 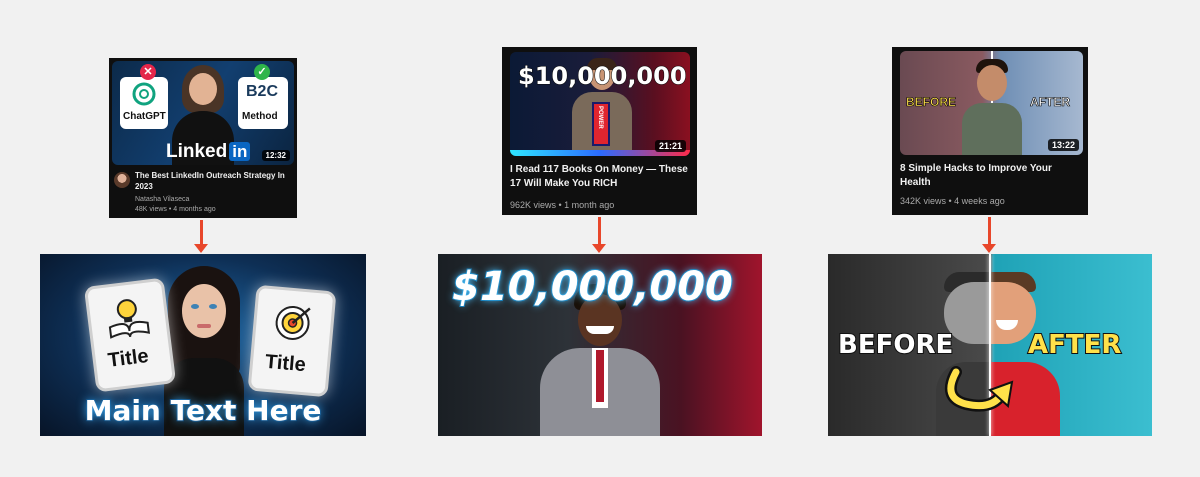 What do you see at coordinates (148, 72) in the screenshot?
I see `cross-icon: ✕` at bounding box center [148, 72].